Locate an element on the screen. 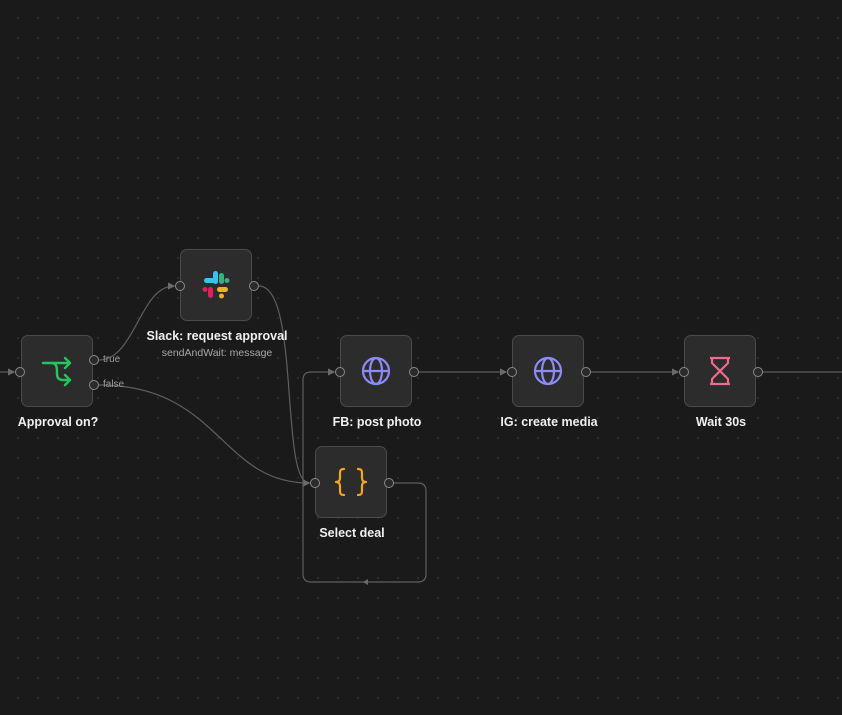  slack-input-handle is located at coordinates (180, 286).